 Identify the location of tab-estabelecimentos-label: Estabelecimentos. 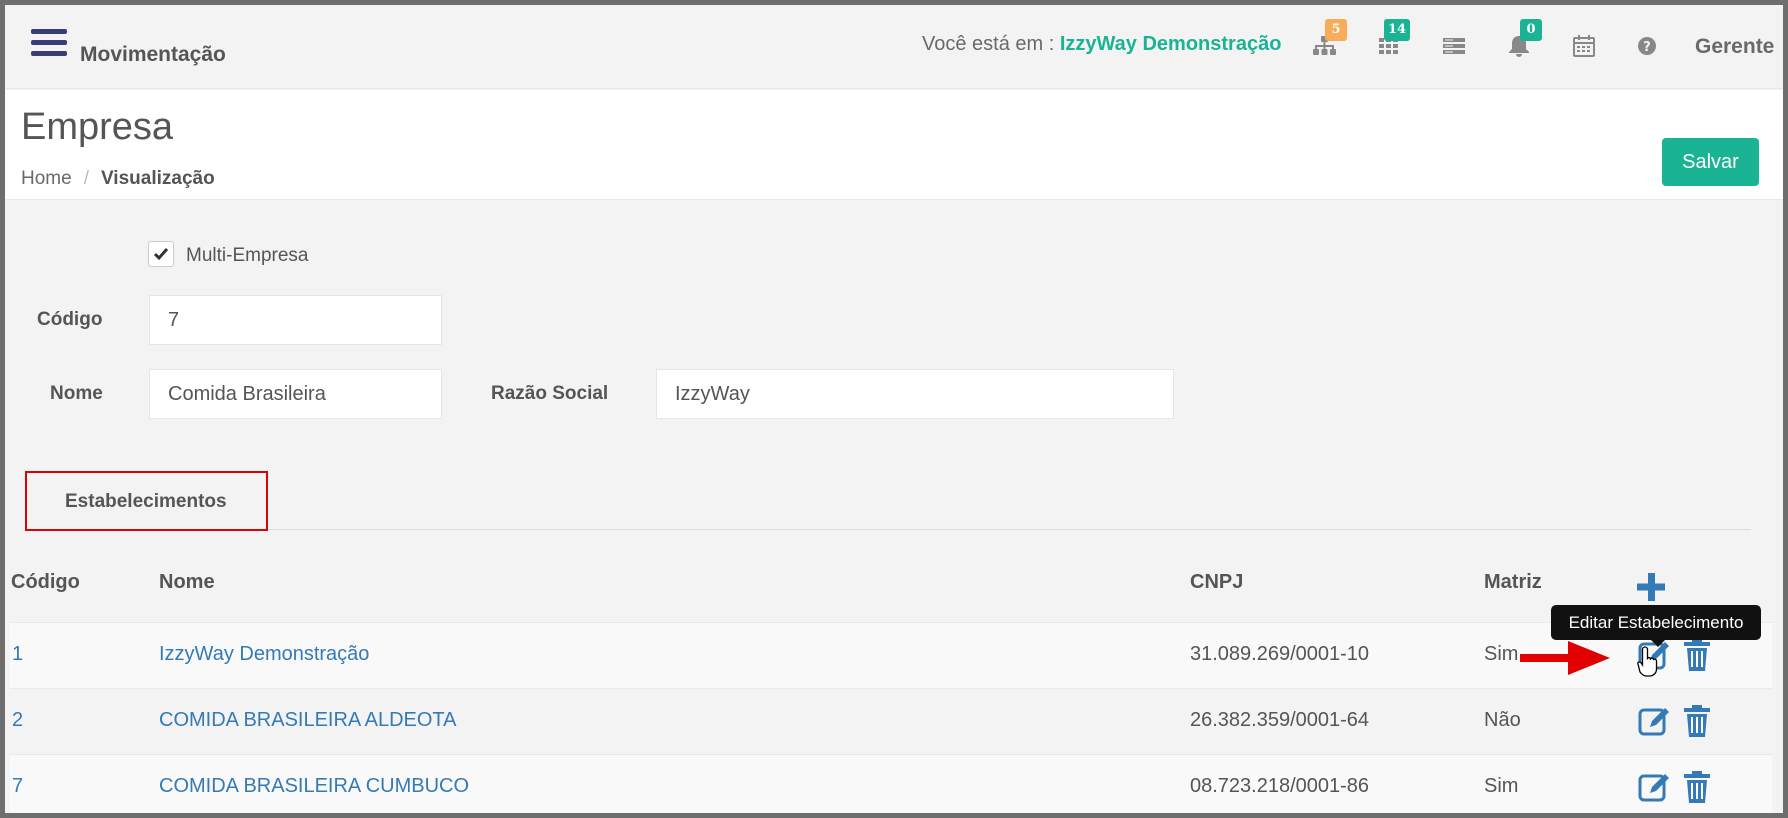
(146, 501).